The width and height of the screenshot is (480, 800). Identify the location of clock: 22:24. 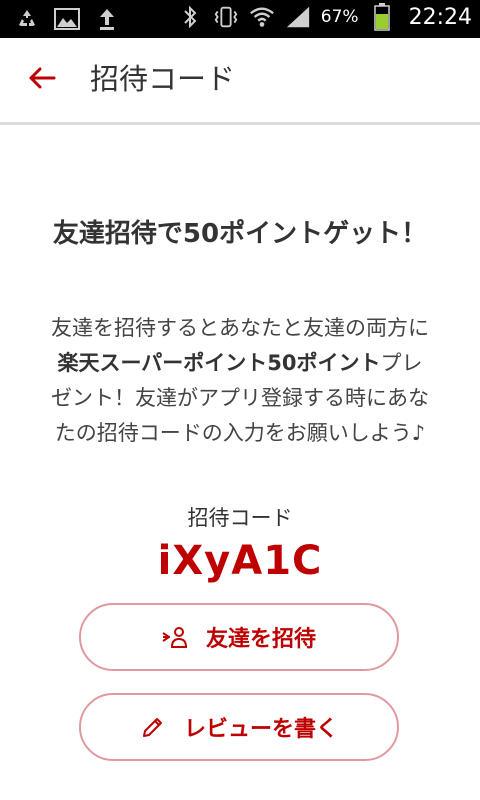
(440, 17).